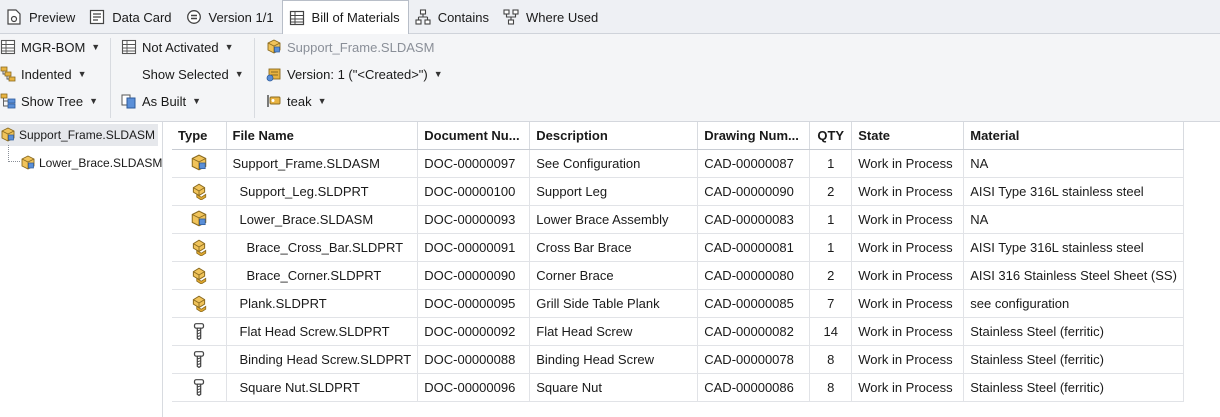 This screenshot has height=417, width=1220. What do you see at coordinates (614, 387) in the screenshot?
I see `description-cell: Square Nut` at bounding box center [614, 387].